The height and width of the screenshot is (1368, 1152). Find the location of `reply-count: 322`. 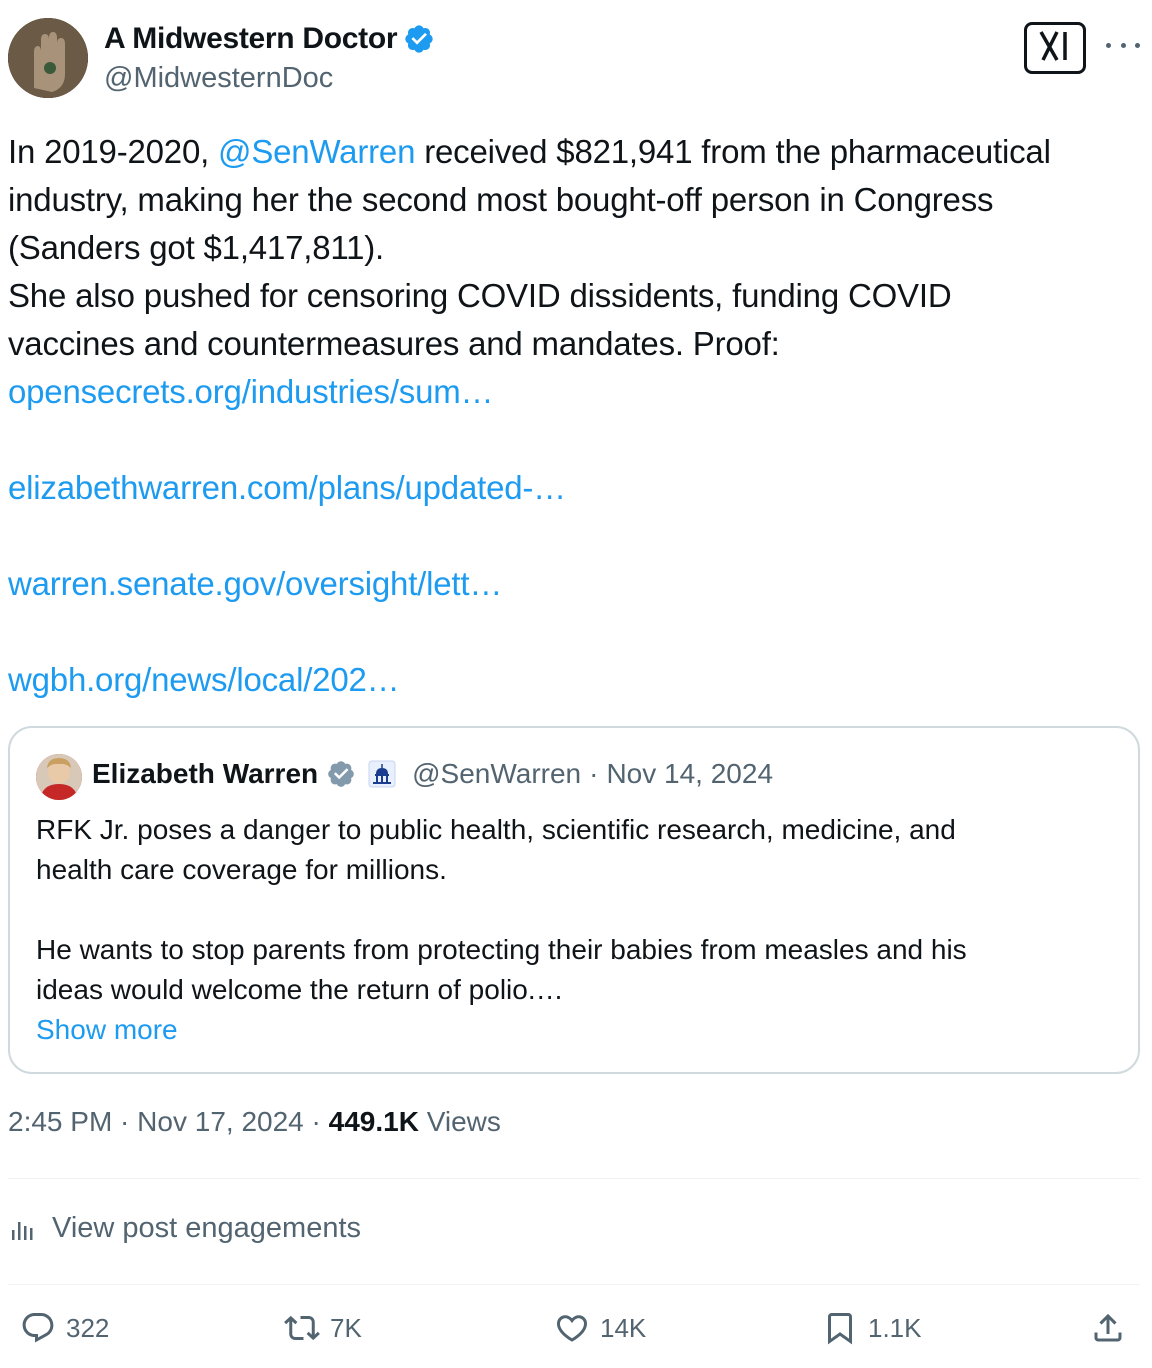

reply-count: 322 is located at coordinates (88, 1327).